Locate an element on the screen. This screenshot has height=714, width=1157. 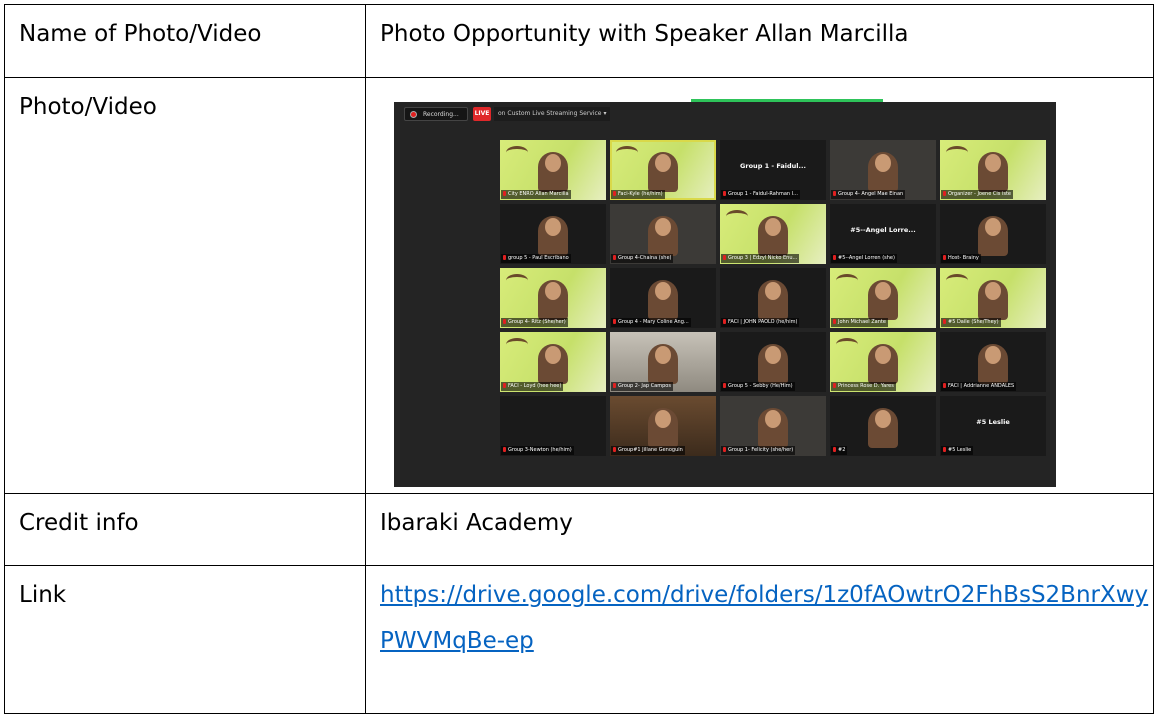
participant-tile: Princess Rose D. Yares is located at coordinates (883, 362).